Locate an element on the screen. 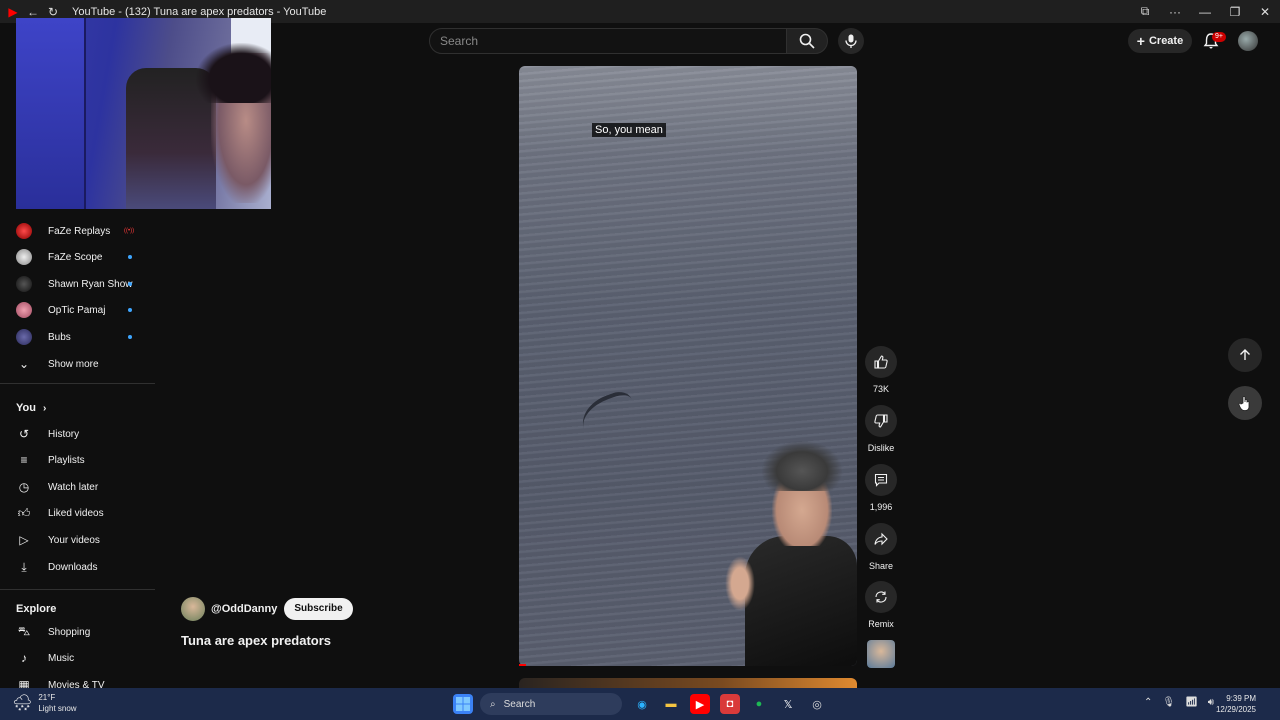  red-app-icon: ◘ is located at coordinates (730, 704).